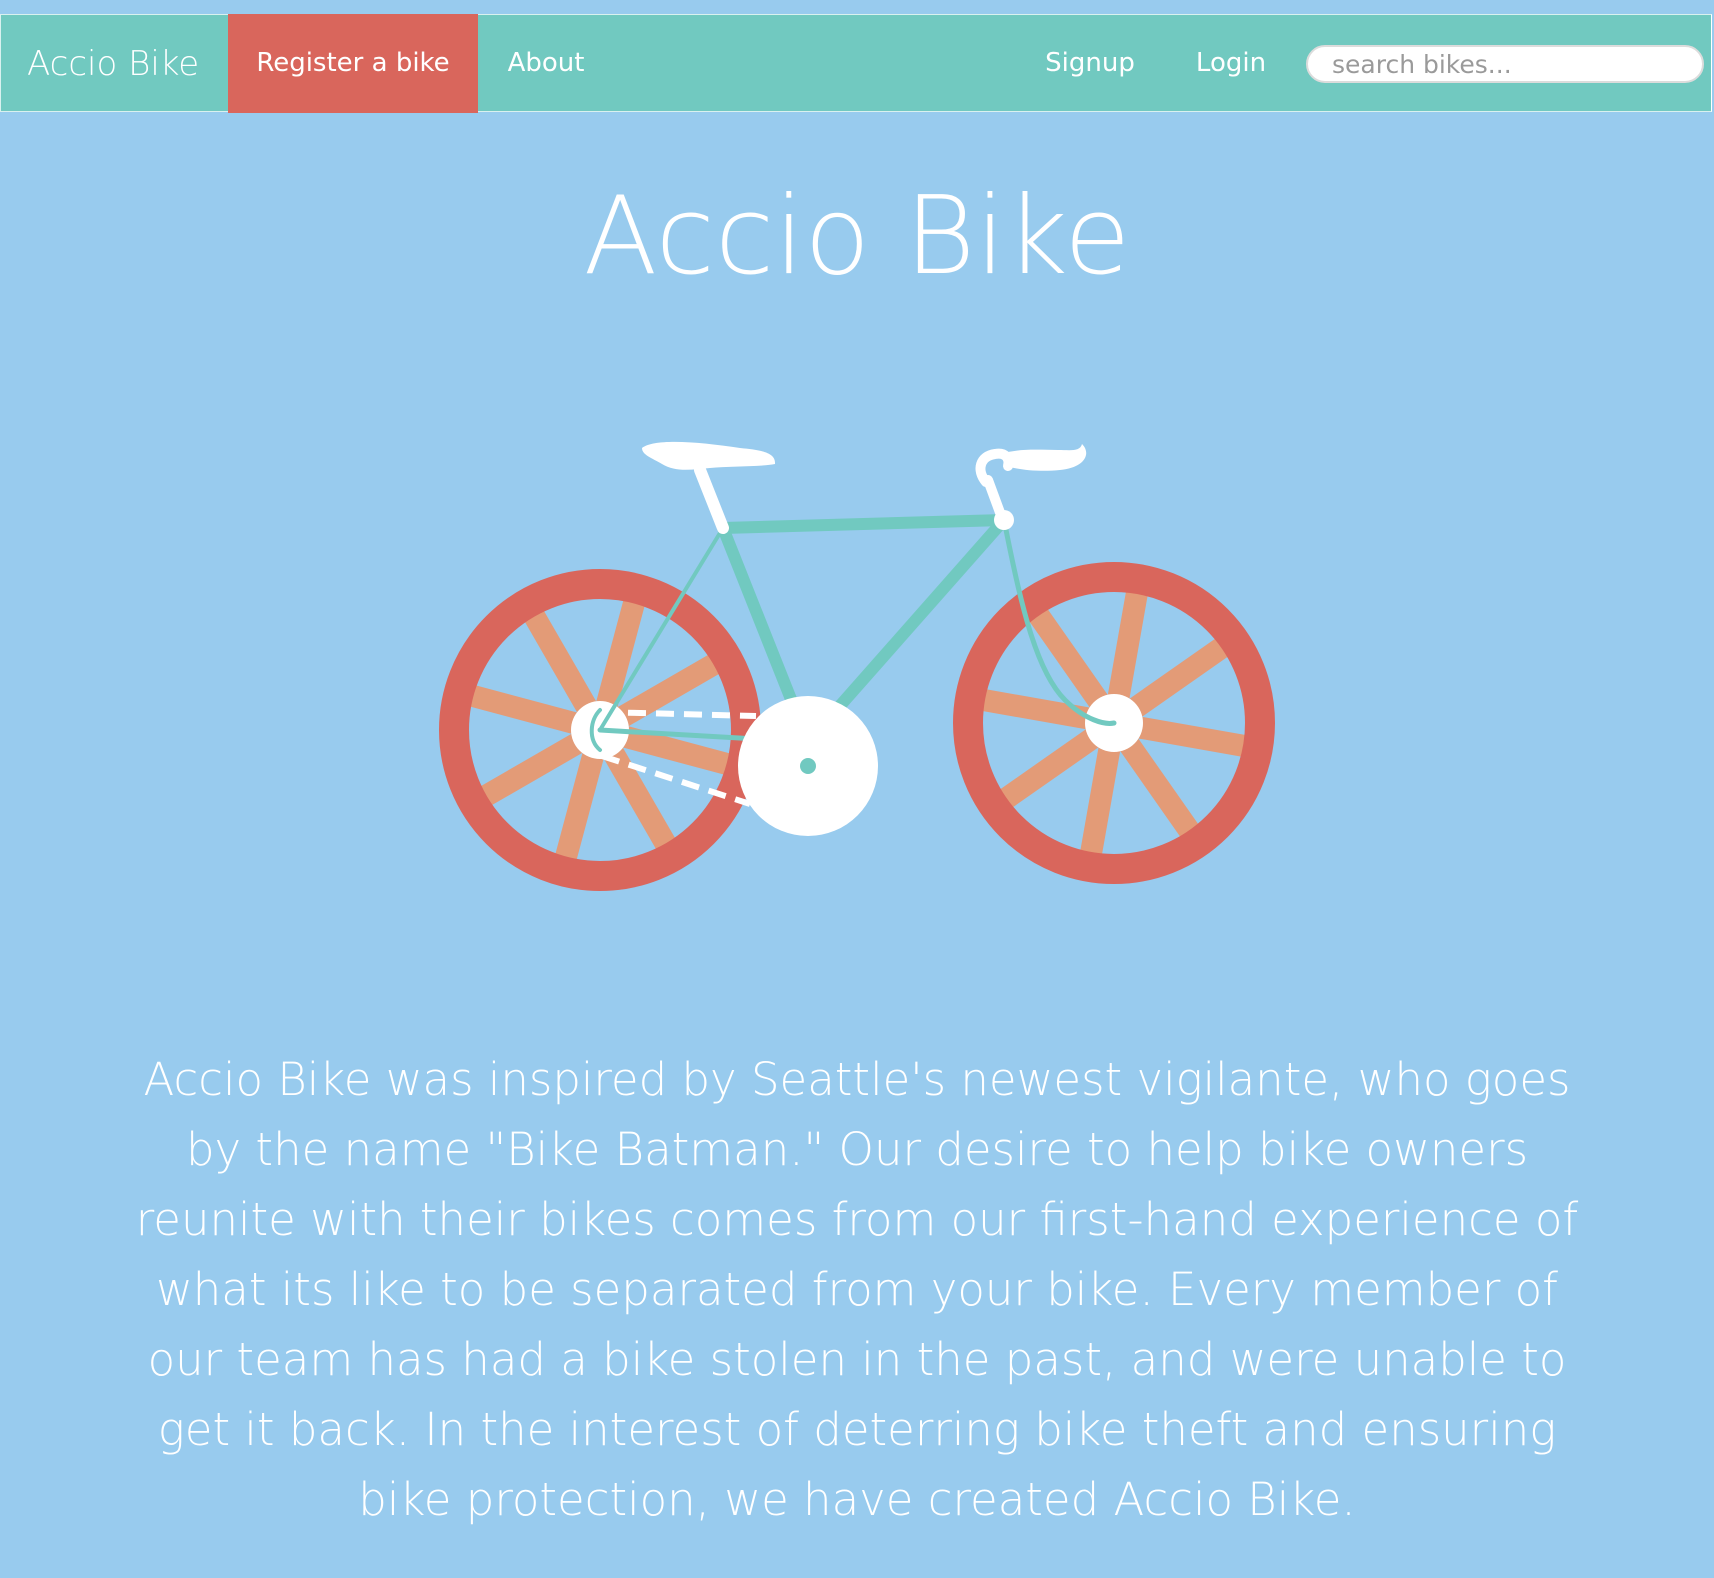 This screenshot has height=1578, width=1714. Describe the element at coordinates (857, 666) in the screenshot. I see `bicycle-icon` at that location.